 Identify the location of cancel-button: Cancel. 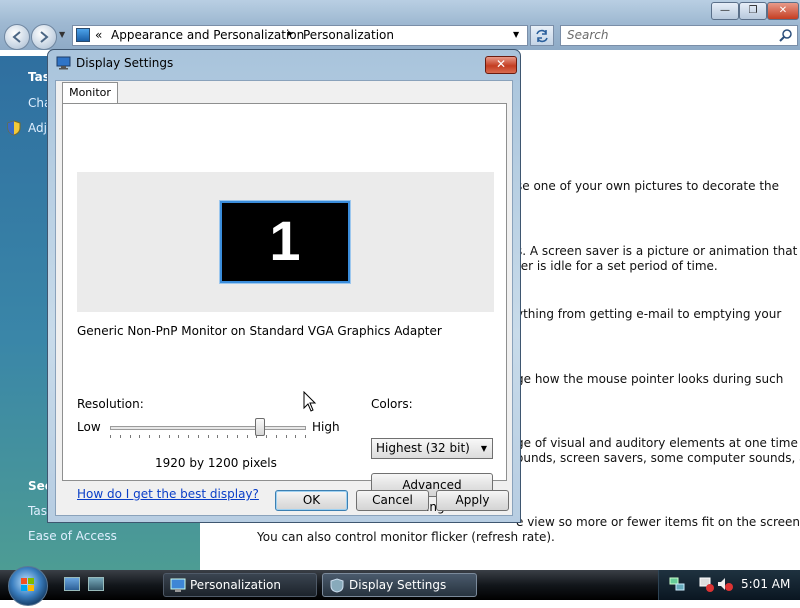
(392, 500).